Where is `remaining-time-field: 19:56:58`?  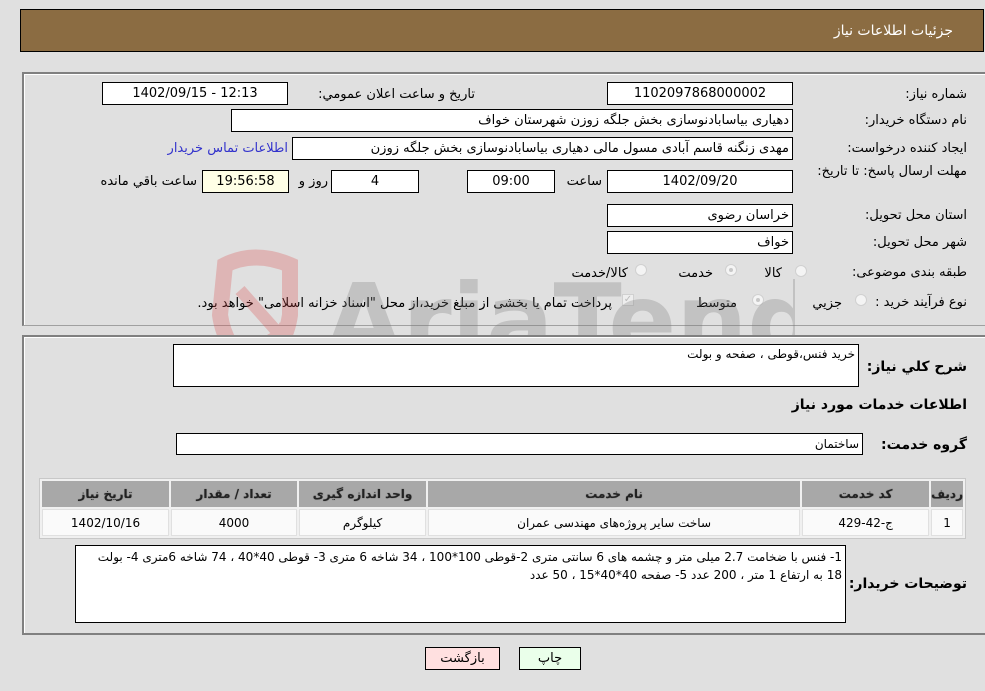
remaining-time-field: 19:56:58 is located at coordinates (245, 181).